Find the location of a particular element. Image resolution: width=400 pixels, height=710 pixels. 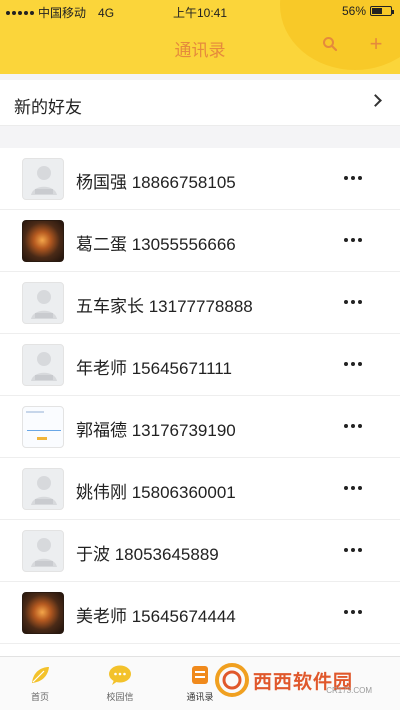

tab-home: 首页 is located at coordinates (40, 683).